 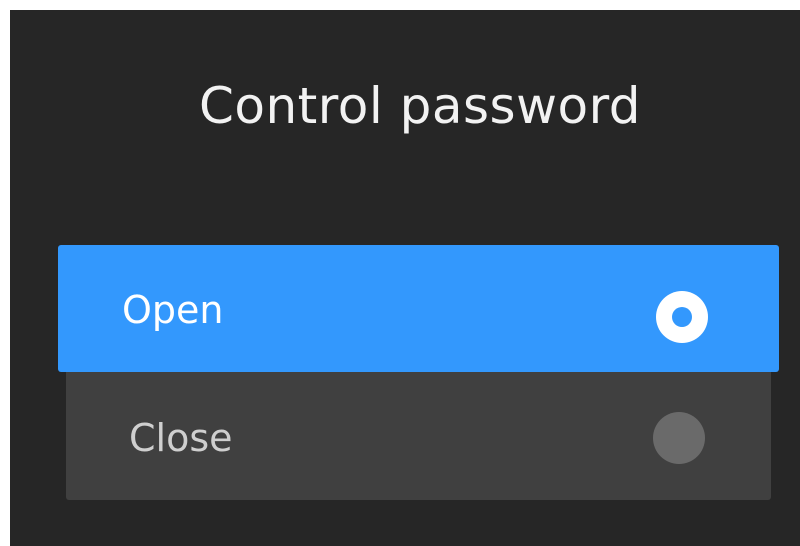 What do you see at coordinates (679, 438) in the screenshot?
I see `radio-unselected-icon` at bounding box center [679, 438].